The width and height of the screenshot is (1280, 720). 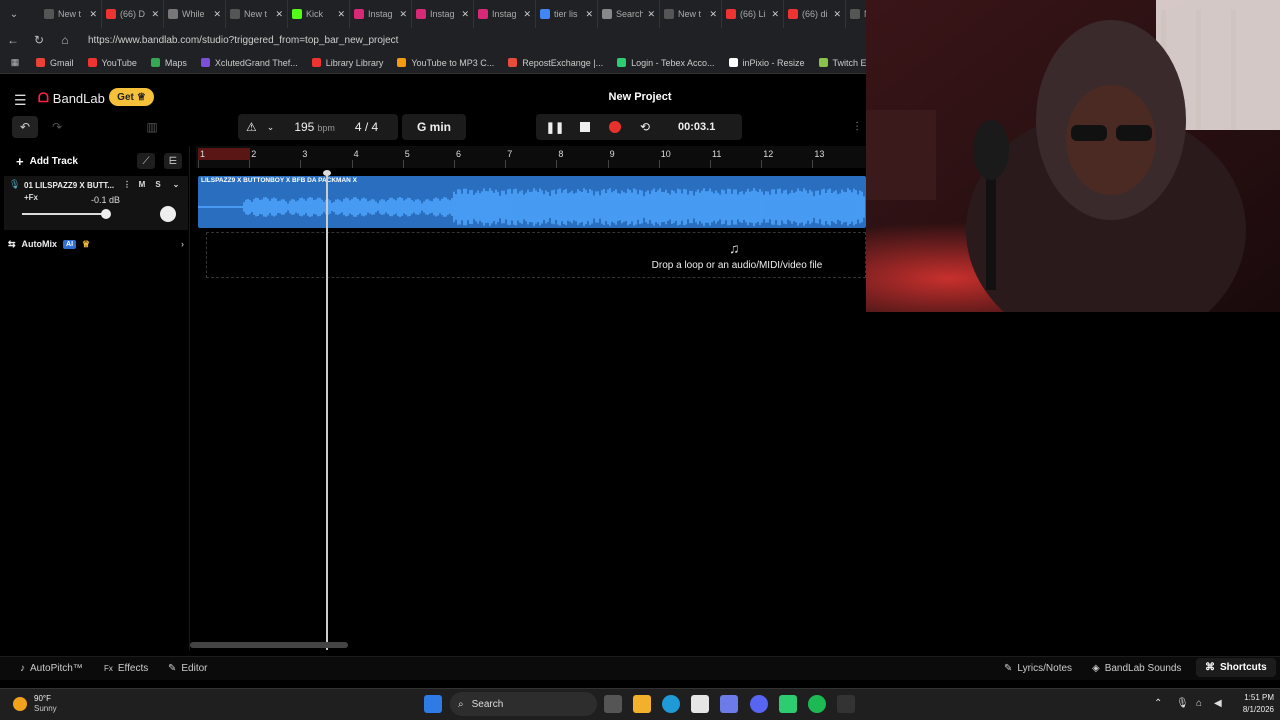 What do you see at coordinates (271, 127) in the screenshot?
I see `metronome-dropdown-icon: ⌄` at bounding box center [271, 127].